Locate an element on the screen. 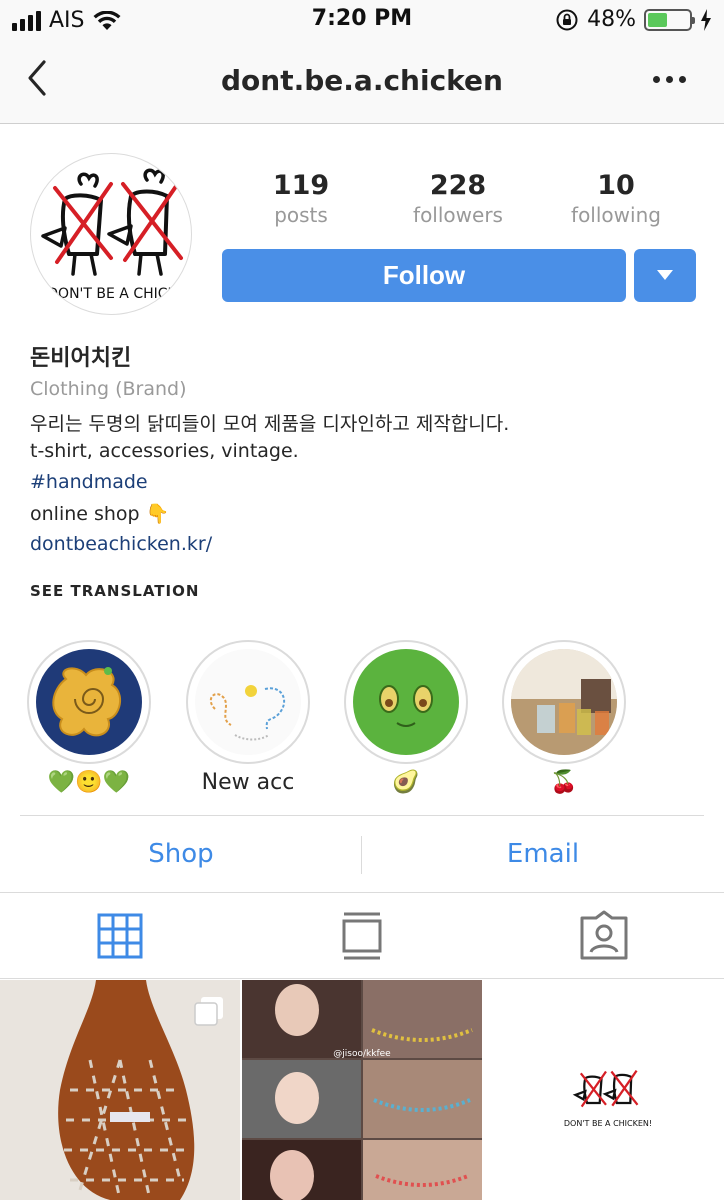  highlight-4-caption: 🍒 is located at coordinates (564, 782).